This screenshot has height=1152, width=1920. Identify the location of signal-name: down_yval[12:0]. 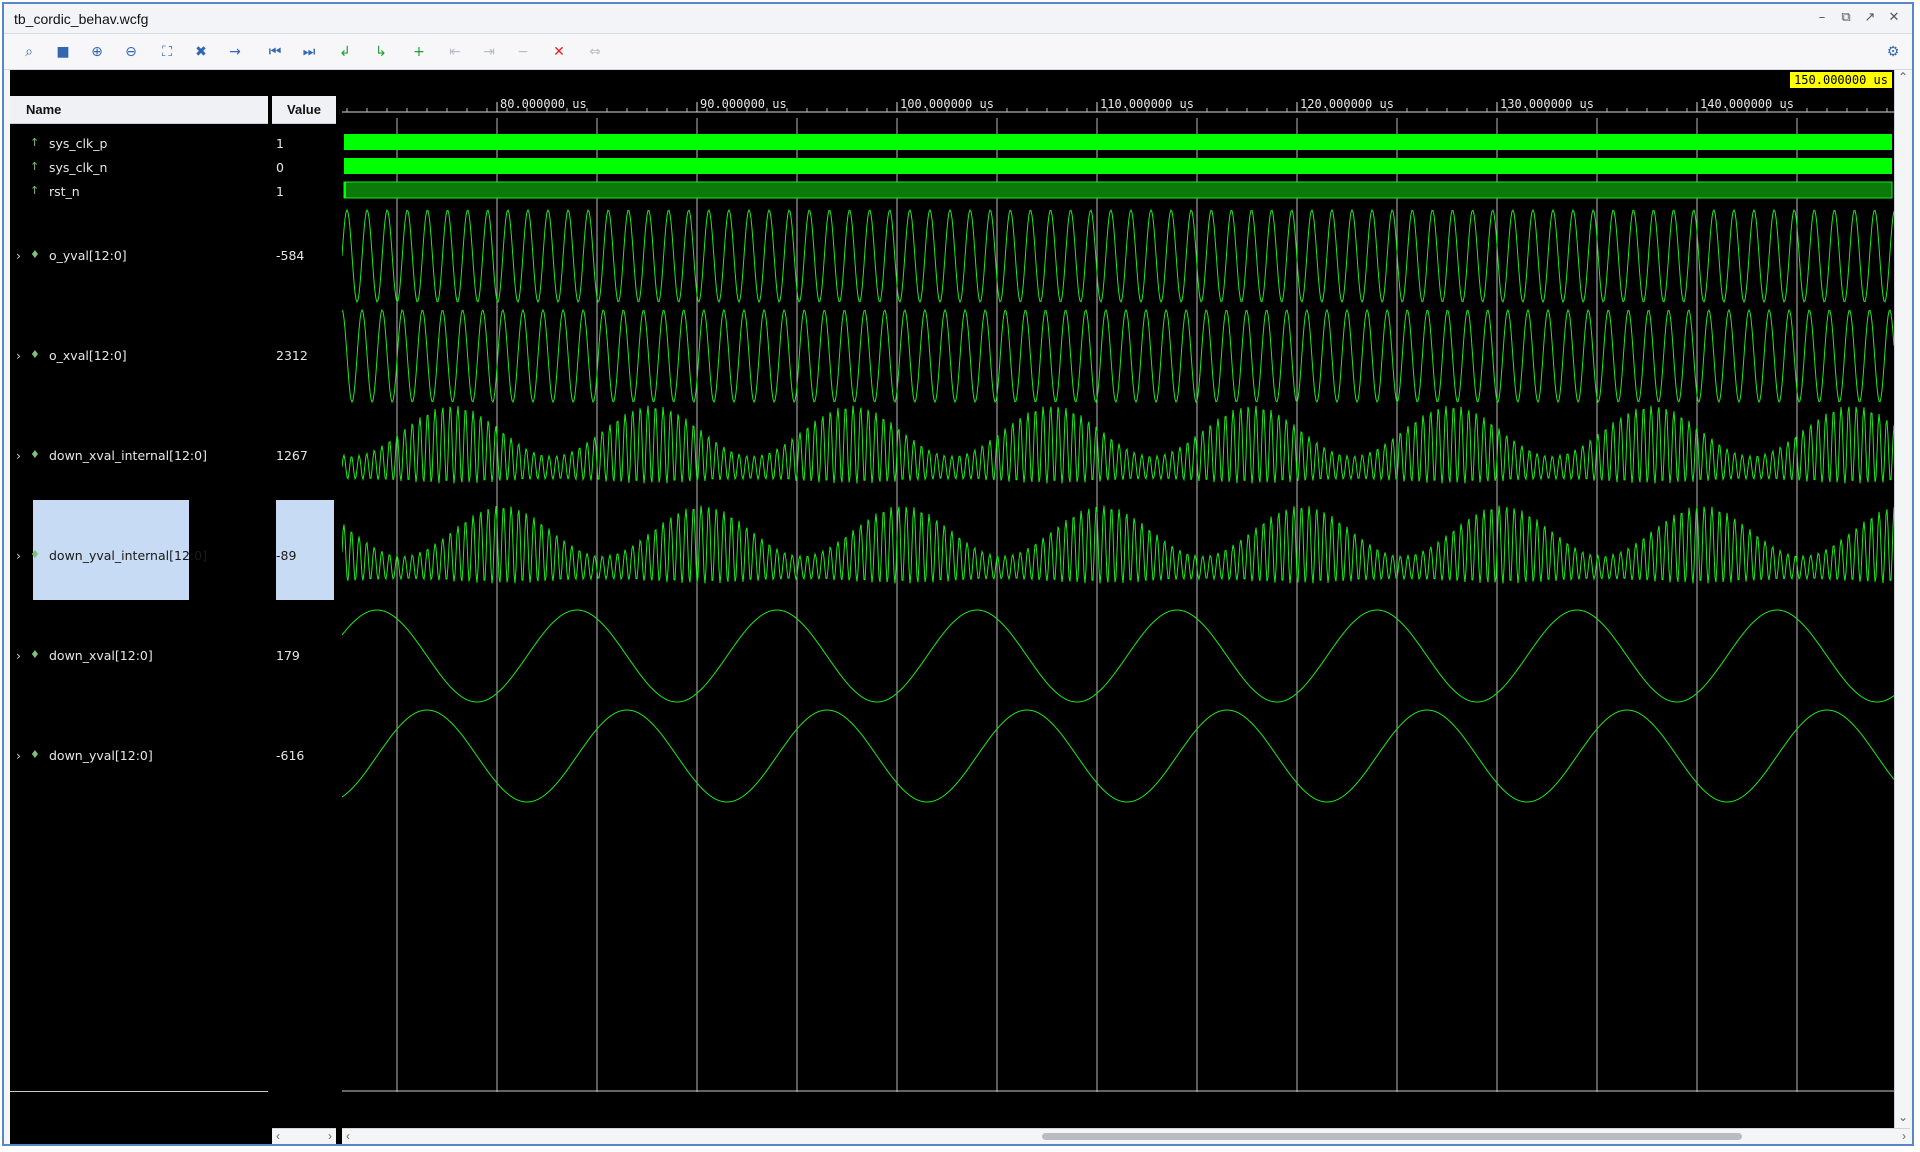
(101, 755).